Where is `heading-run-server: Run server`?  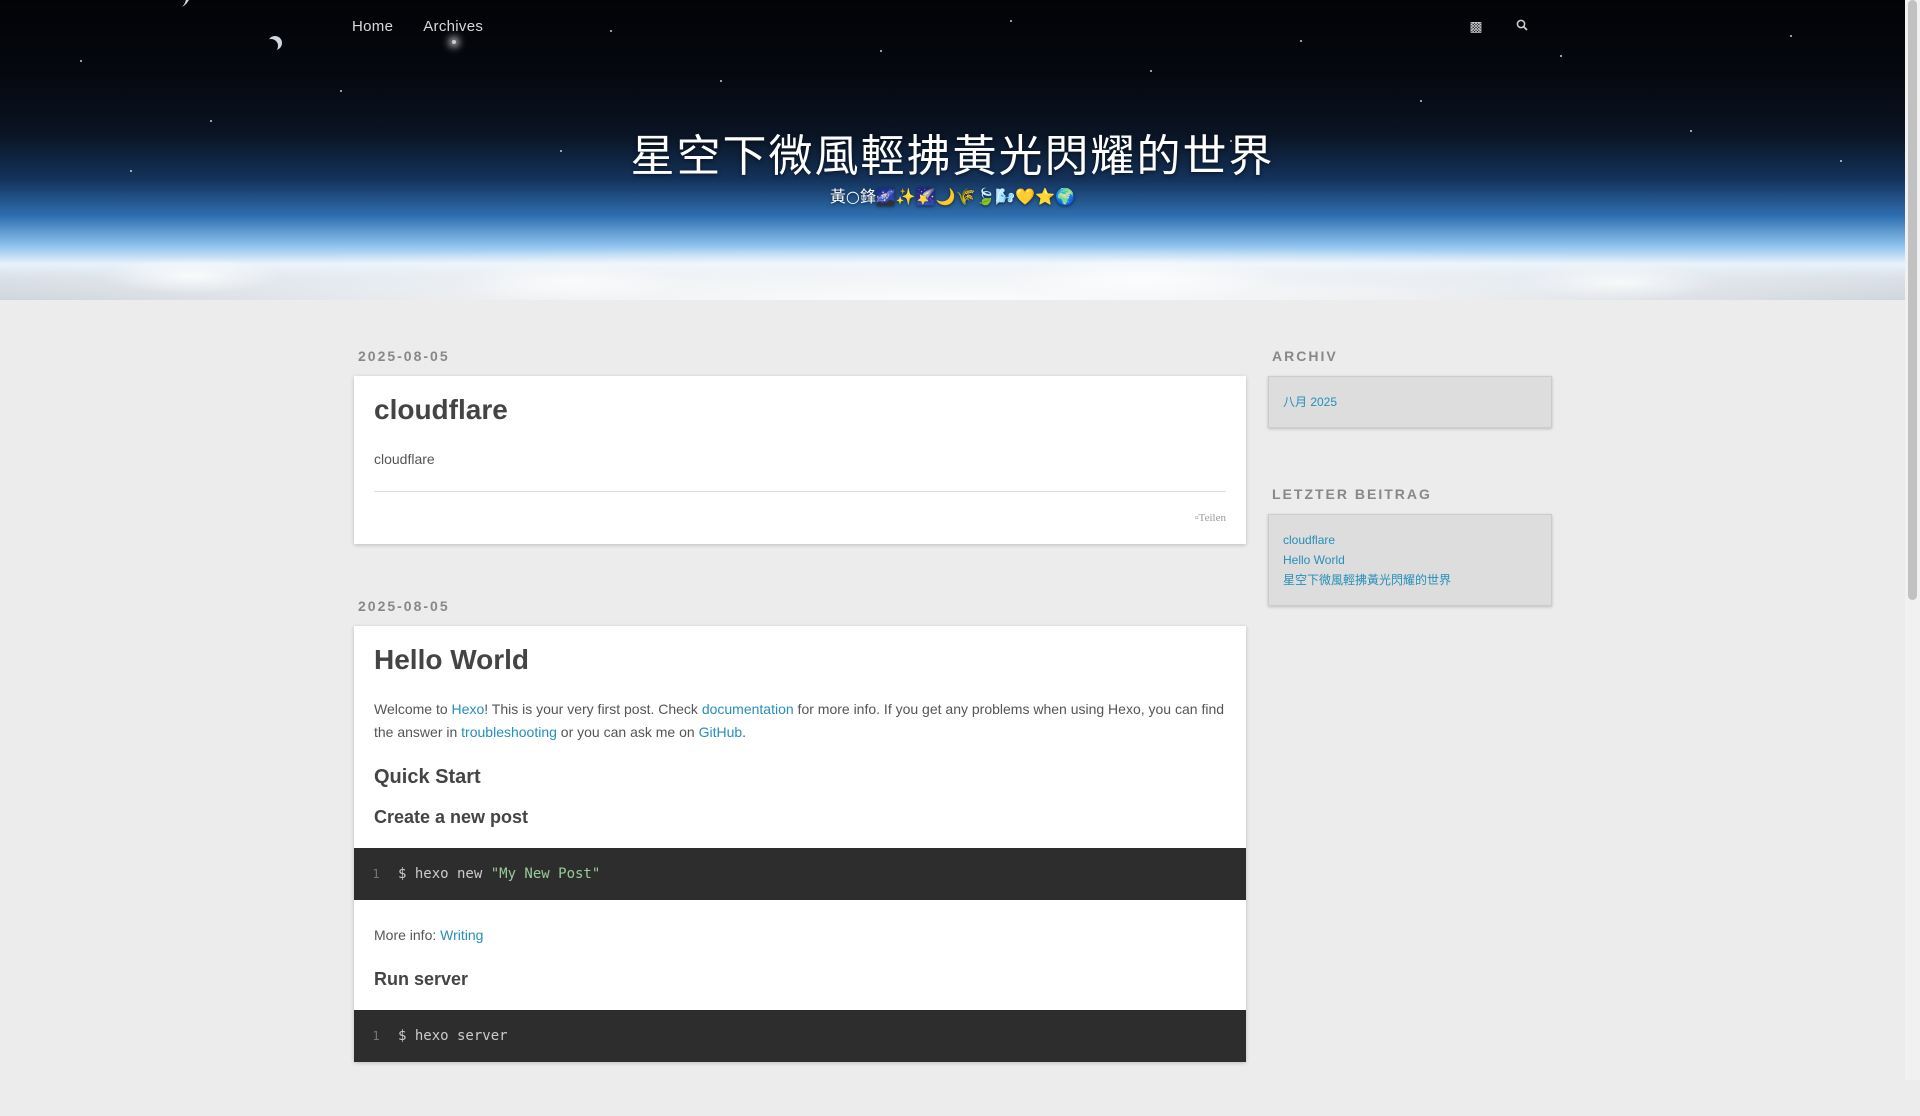
heading-run-server: Run server is located at coordinates (421, 979).